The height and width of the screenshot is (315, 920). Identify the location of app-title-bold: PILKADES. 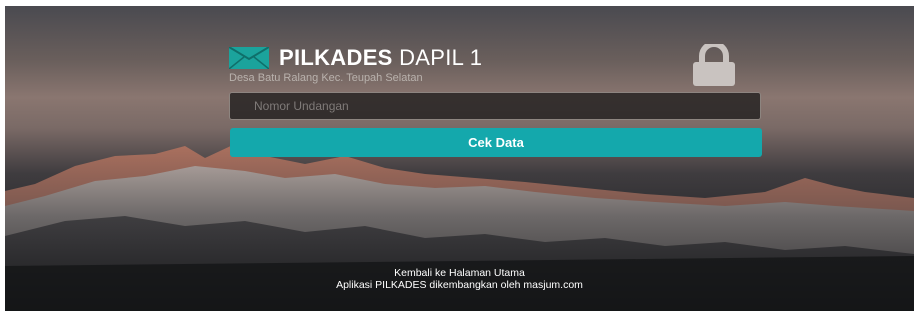
(336, 57).